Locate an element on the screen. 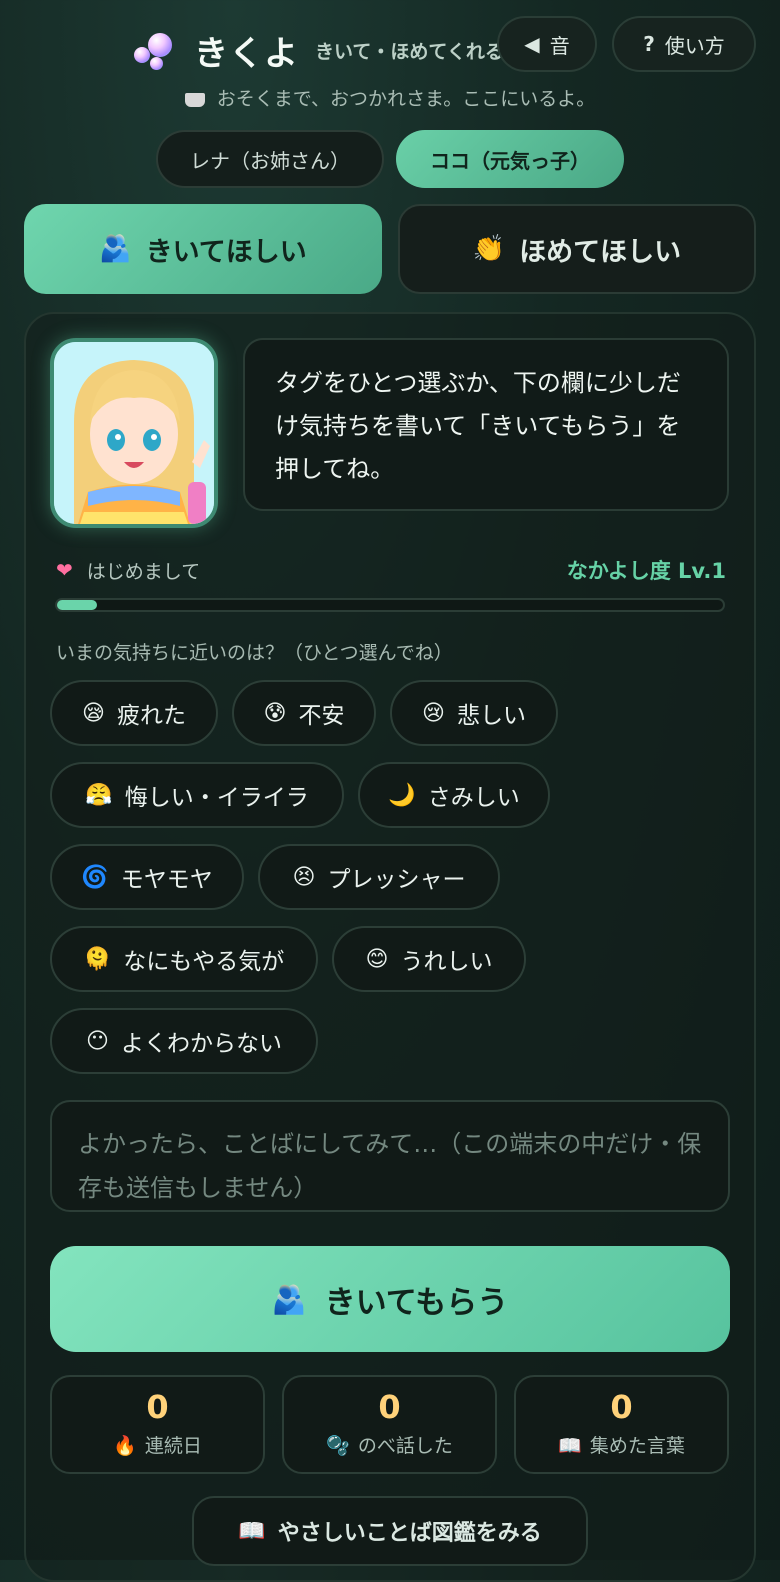  stat-streak: 0 🔥 連続日 is located at coordinates (157, 1424).